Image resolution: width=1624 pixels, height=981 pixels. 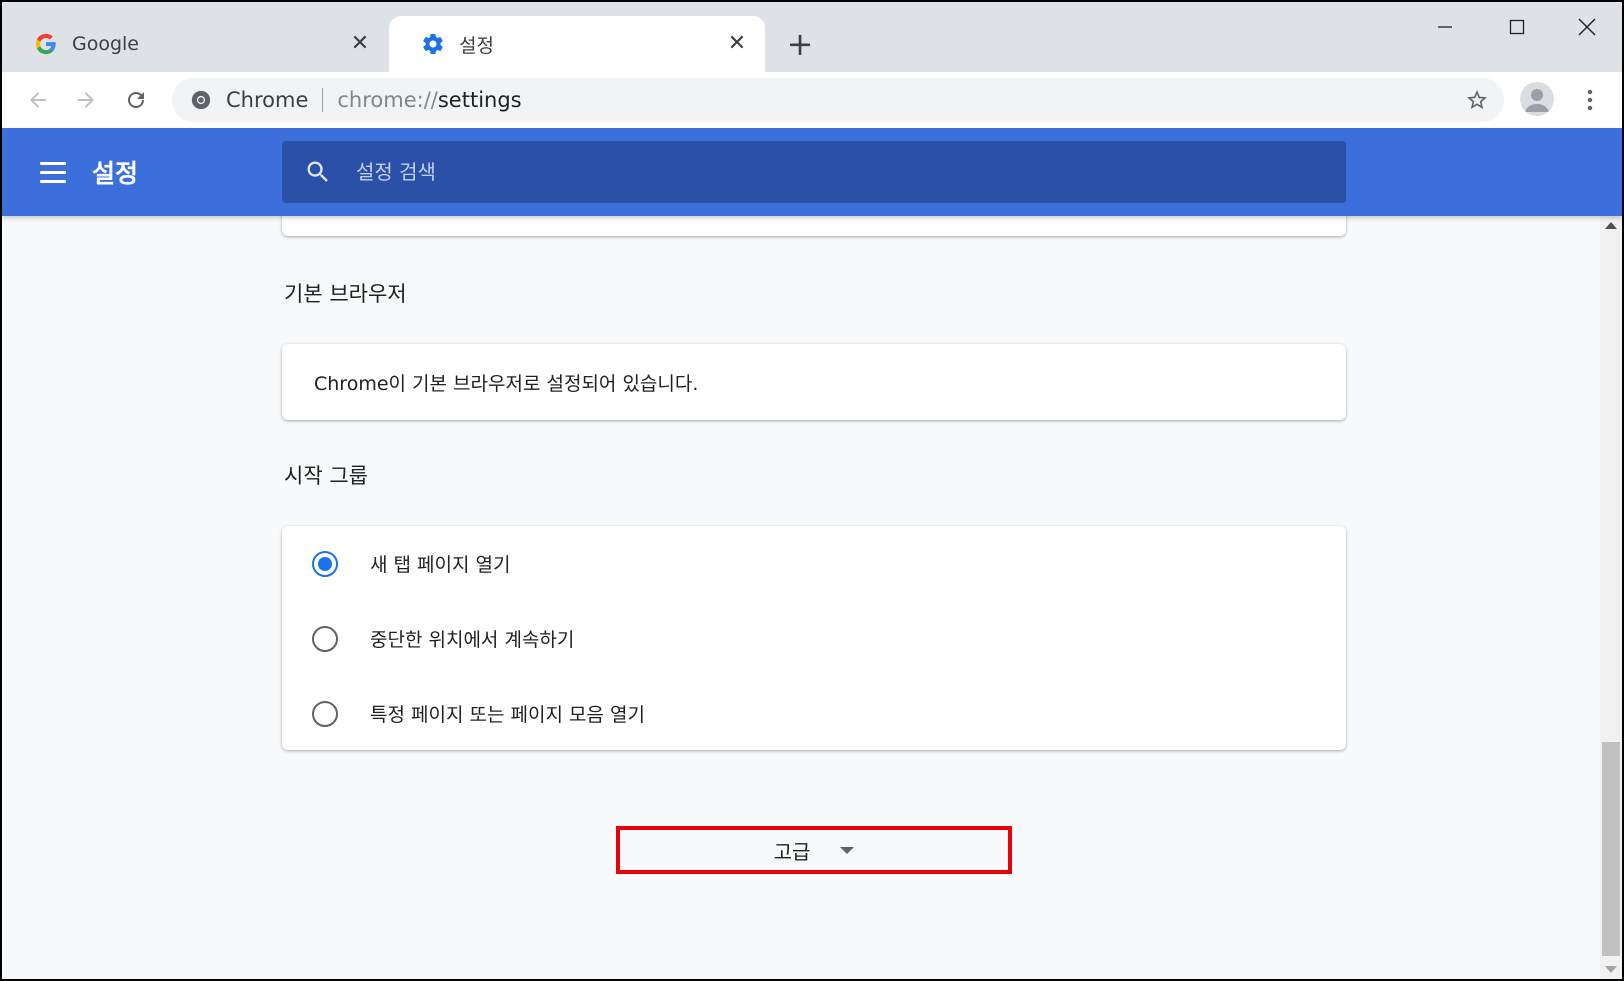 I want to click on chrome-logo-icon, so click(x=201, y=100).